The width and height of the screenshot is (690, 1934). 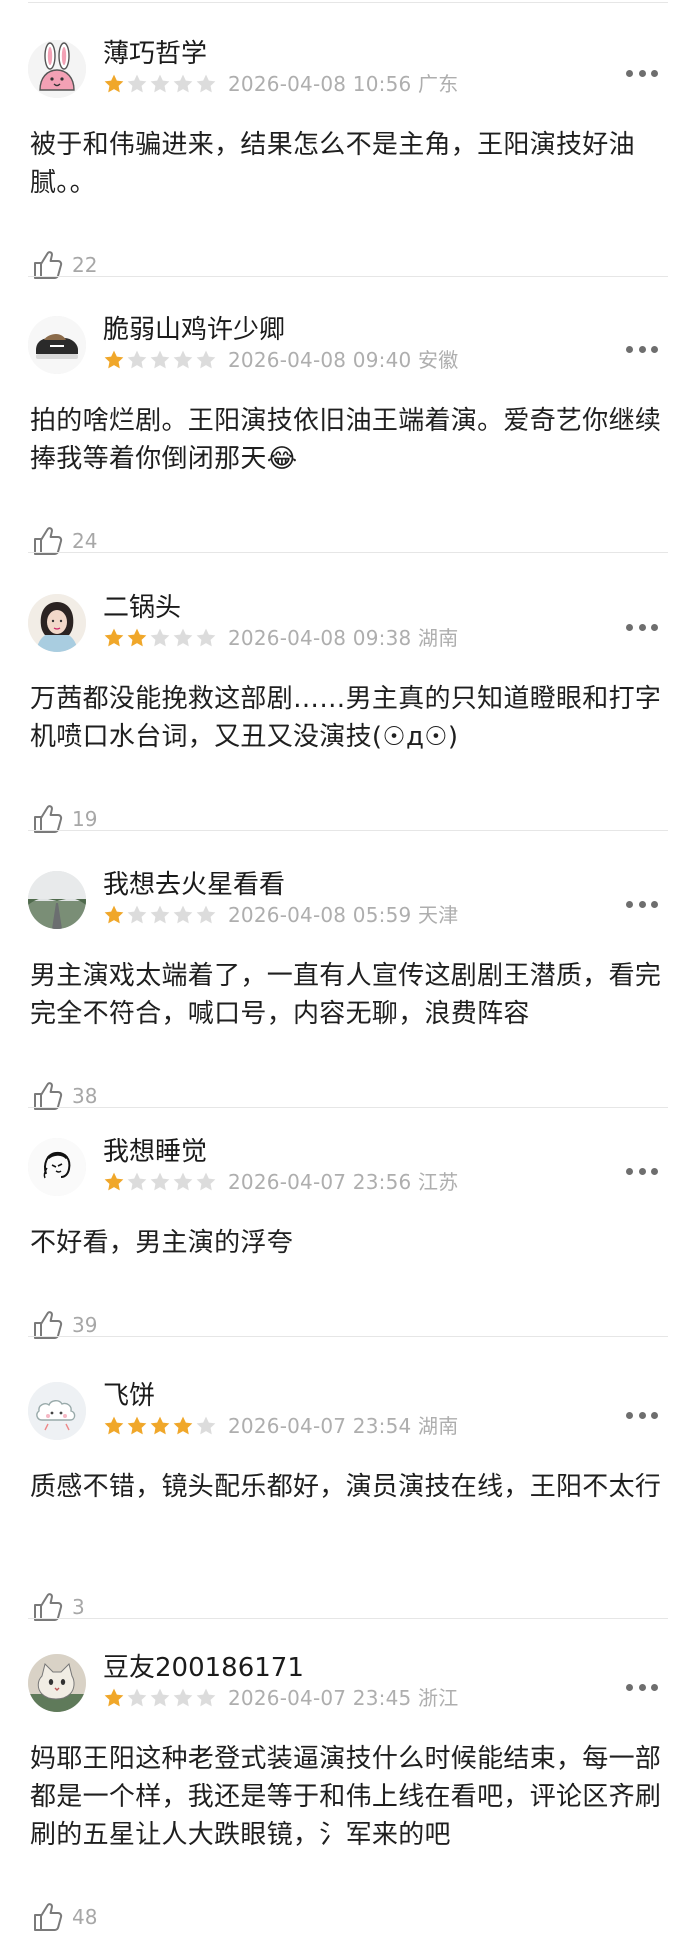 I want to click on review-meta: 2026-04-08 09:40 安徽, so click(x=343, y=360).